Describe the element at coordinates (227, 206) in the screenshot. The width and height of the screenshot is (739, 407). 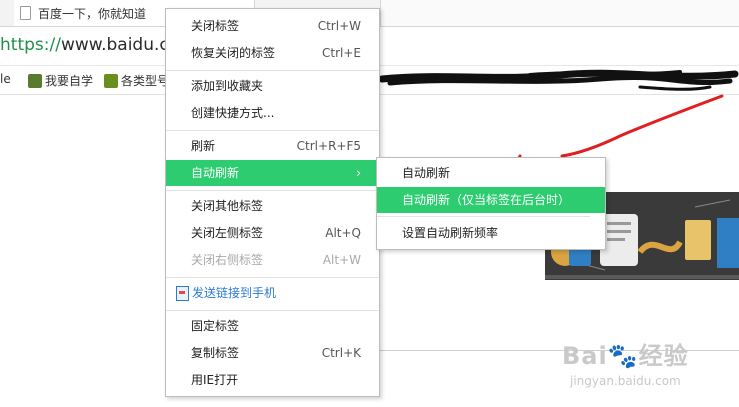
I see `menu-item-label: 关闭其他标签` at that location.